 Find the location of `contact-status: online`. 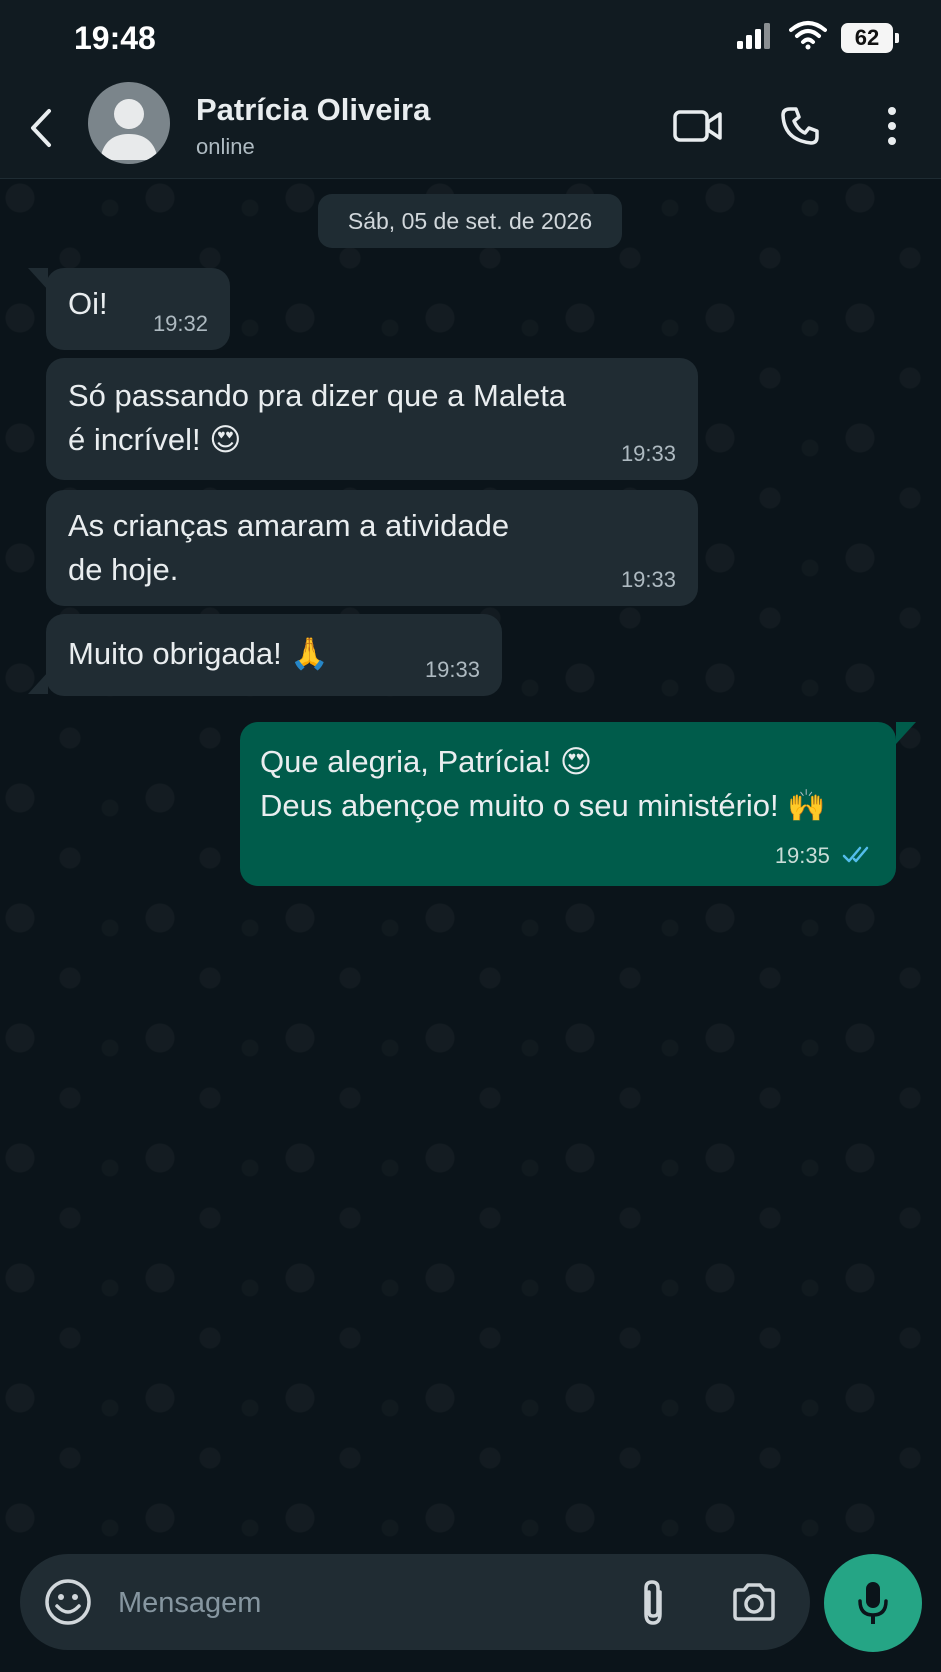

contact-status: online is located at coordinates (225, 146).